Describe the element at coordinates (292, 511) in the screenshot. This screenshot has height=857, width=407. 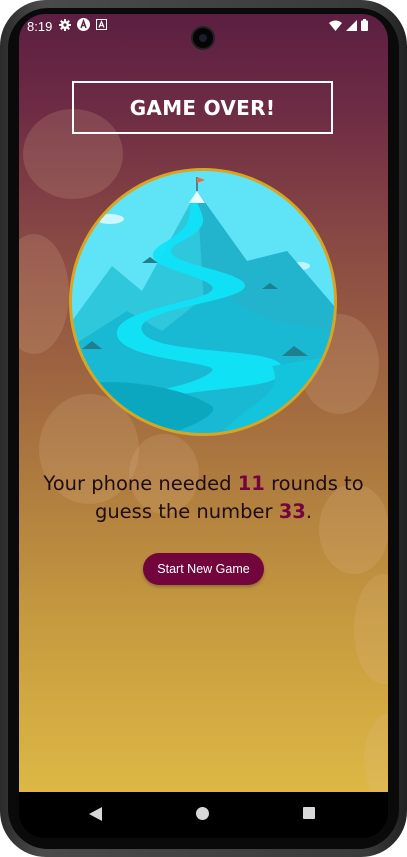
I see `guessed-number: 33` at that location.